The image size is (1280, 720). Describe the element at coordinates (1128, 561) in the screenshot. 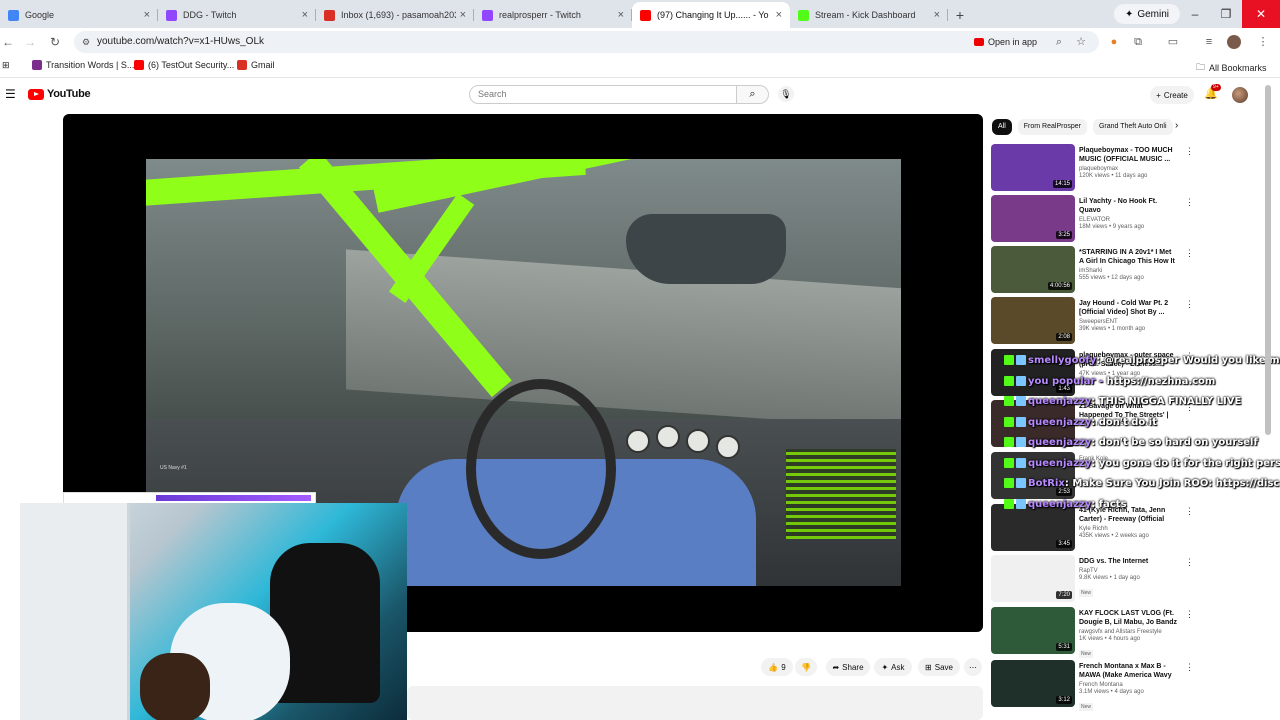

I see `video-title: DDG vs. The Internet` at that location.